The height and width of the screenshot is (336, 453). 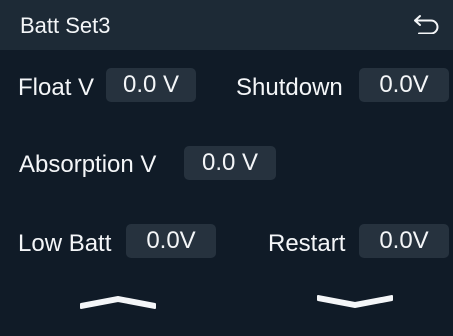 I want to click on header-bar: Batt Set3, so click(x=226, y=25).